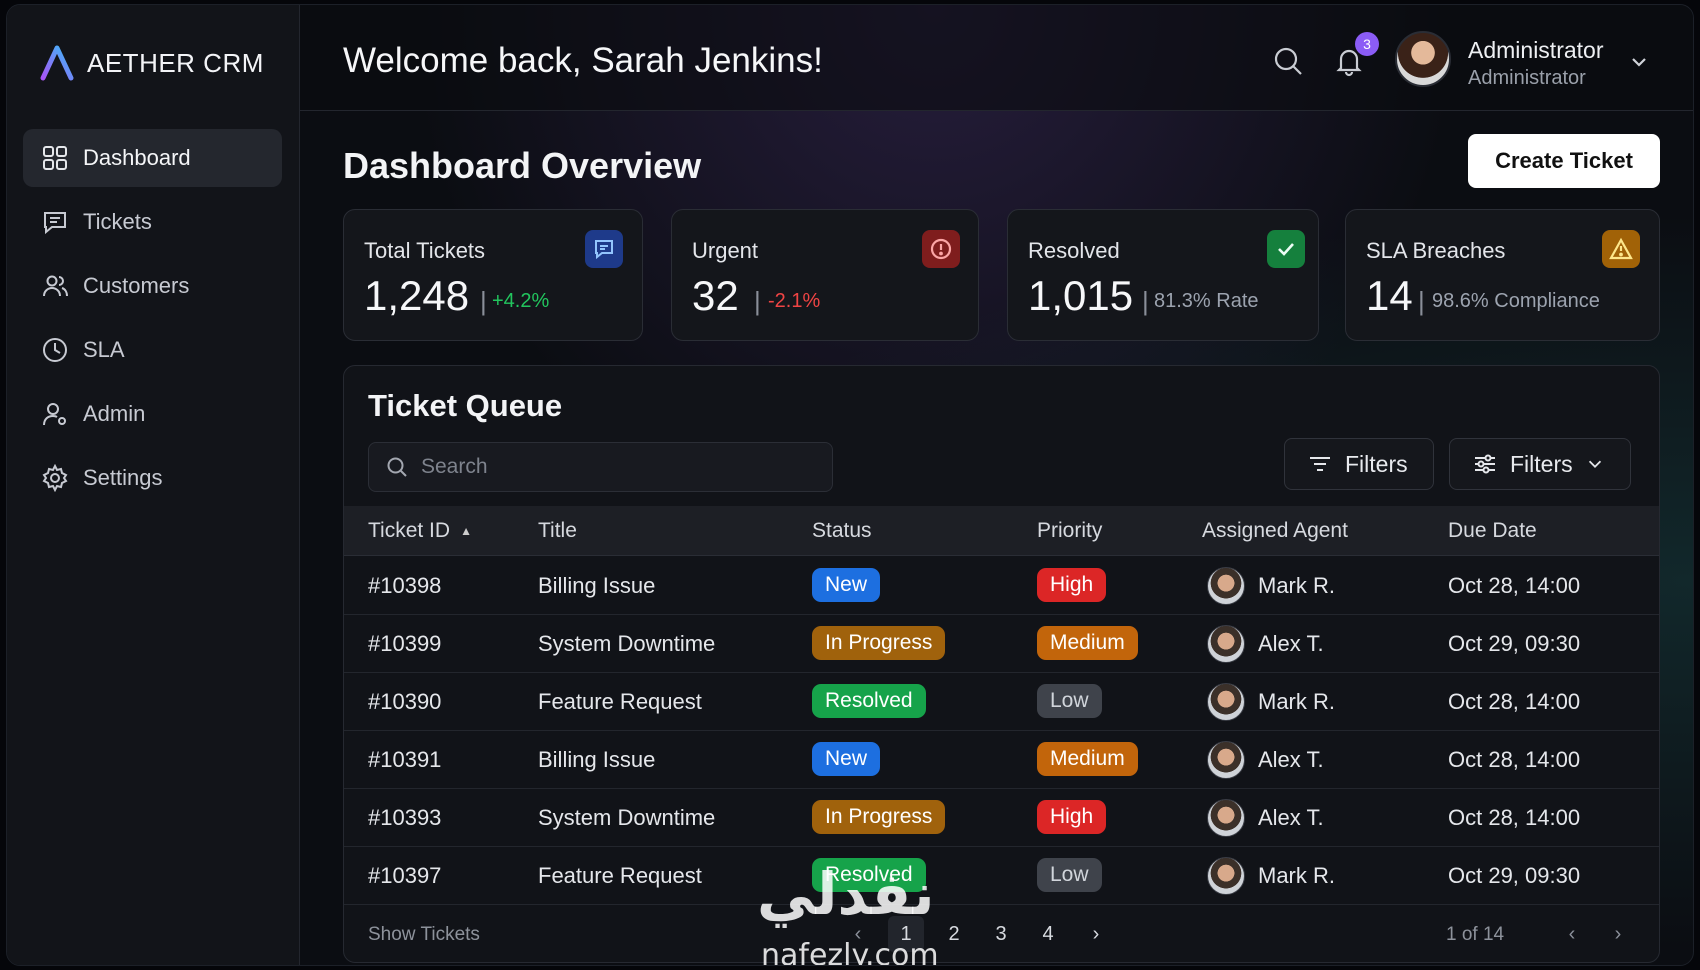 The height and width of the screenshot is (970, 1700). Describe the element at coordinates (1618, 934) in the screenshot. I see `next-arrow-icon: ›` at that location.